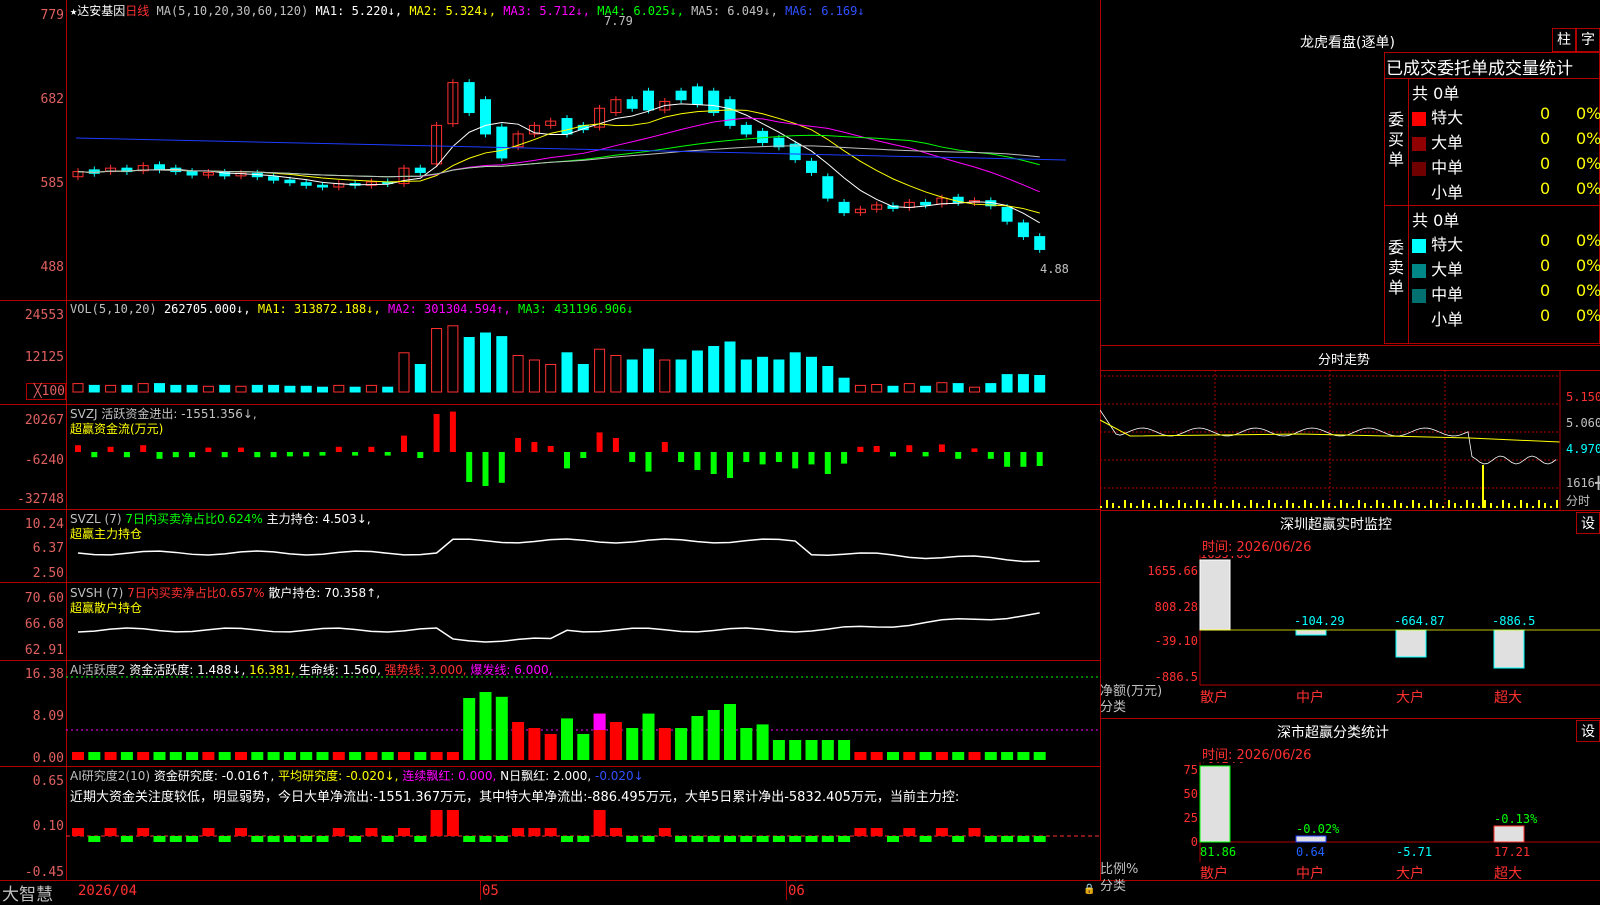 The width and height of the screenshot is (1600, 905). What do you see at coordinates (1350, 510) in the screenshot?
I see `divider` at bounding box center [1350, 510].